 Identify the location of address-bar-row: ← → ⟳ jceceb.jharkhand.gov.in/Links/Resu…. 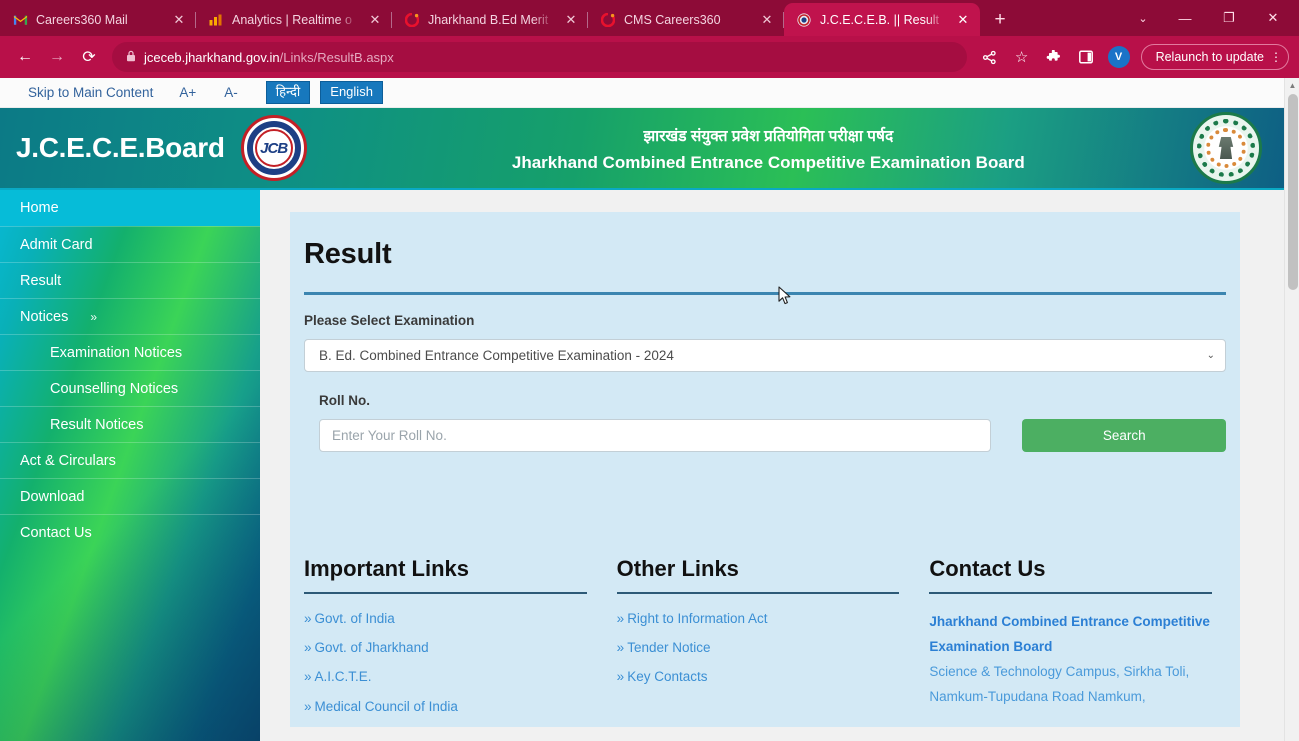
(649, 57).